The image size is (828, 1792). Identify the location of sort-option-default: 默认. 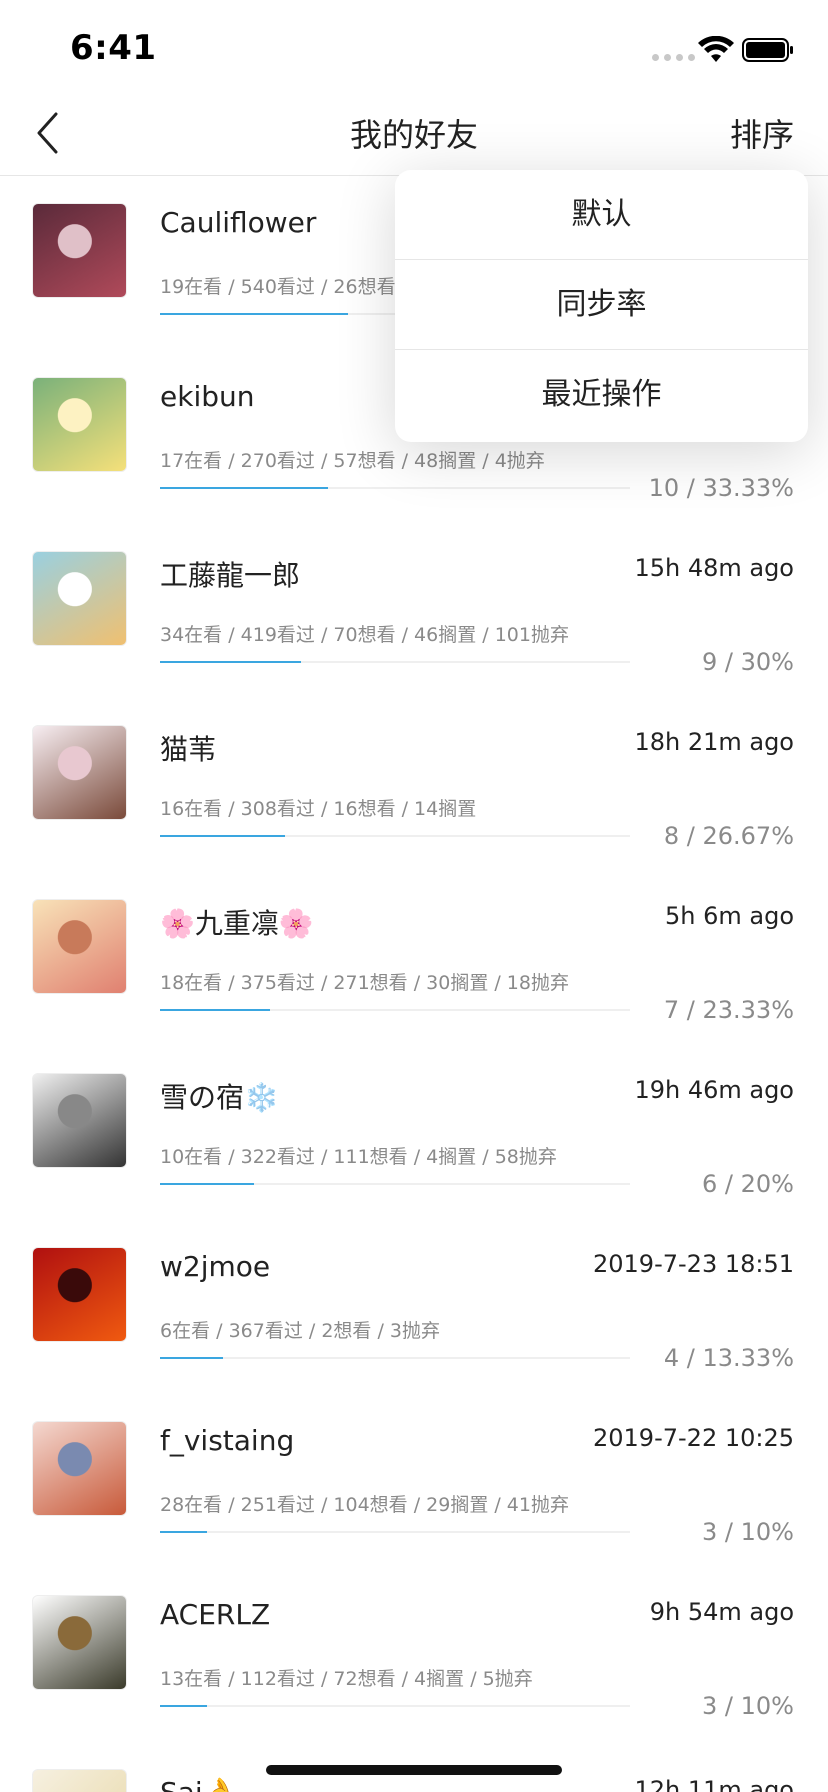
(601, 215).